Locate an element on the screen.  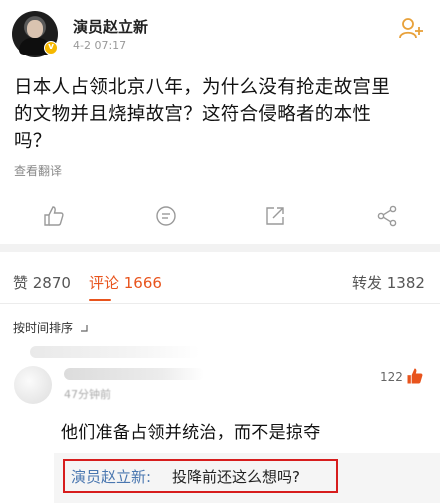
section-divider is located at coordinates (220, 248).